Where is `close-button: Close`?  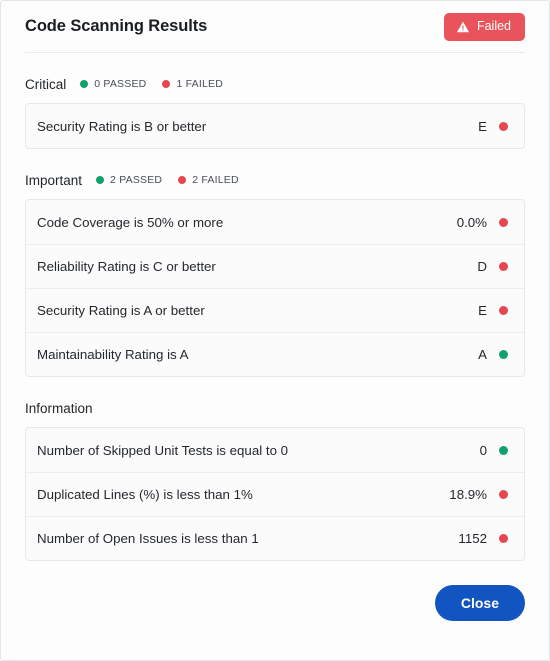 close-button: Close is located at coordinates (479, 603).